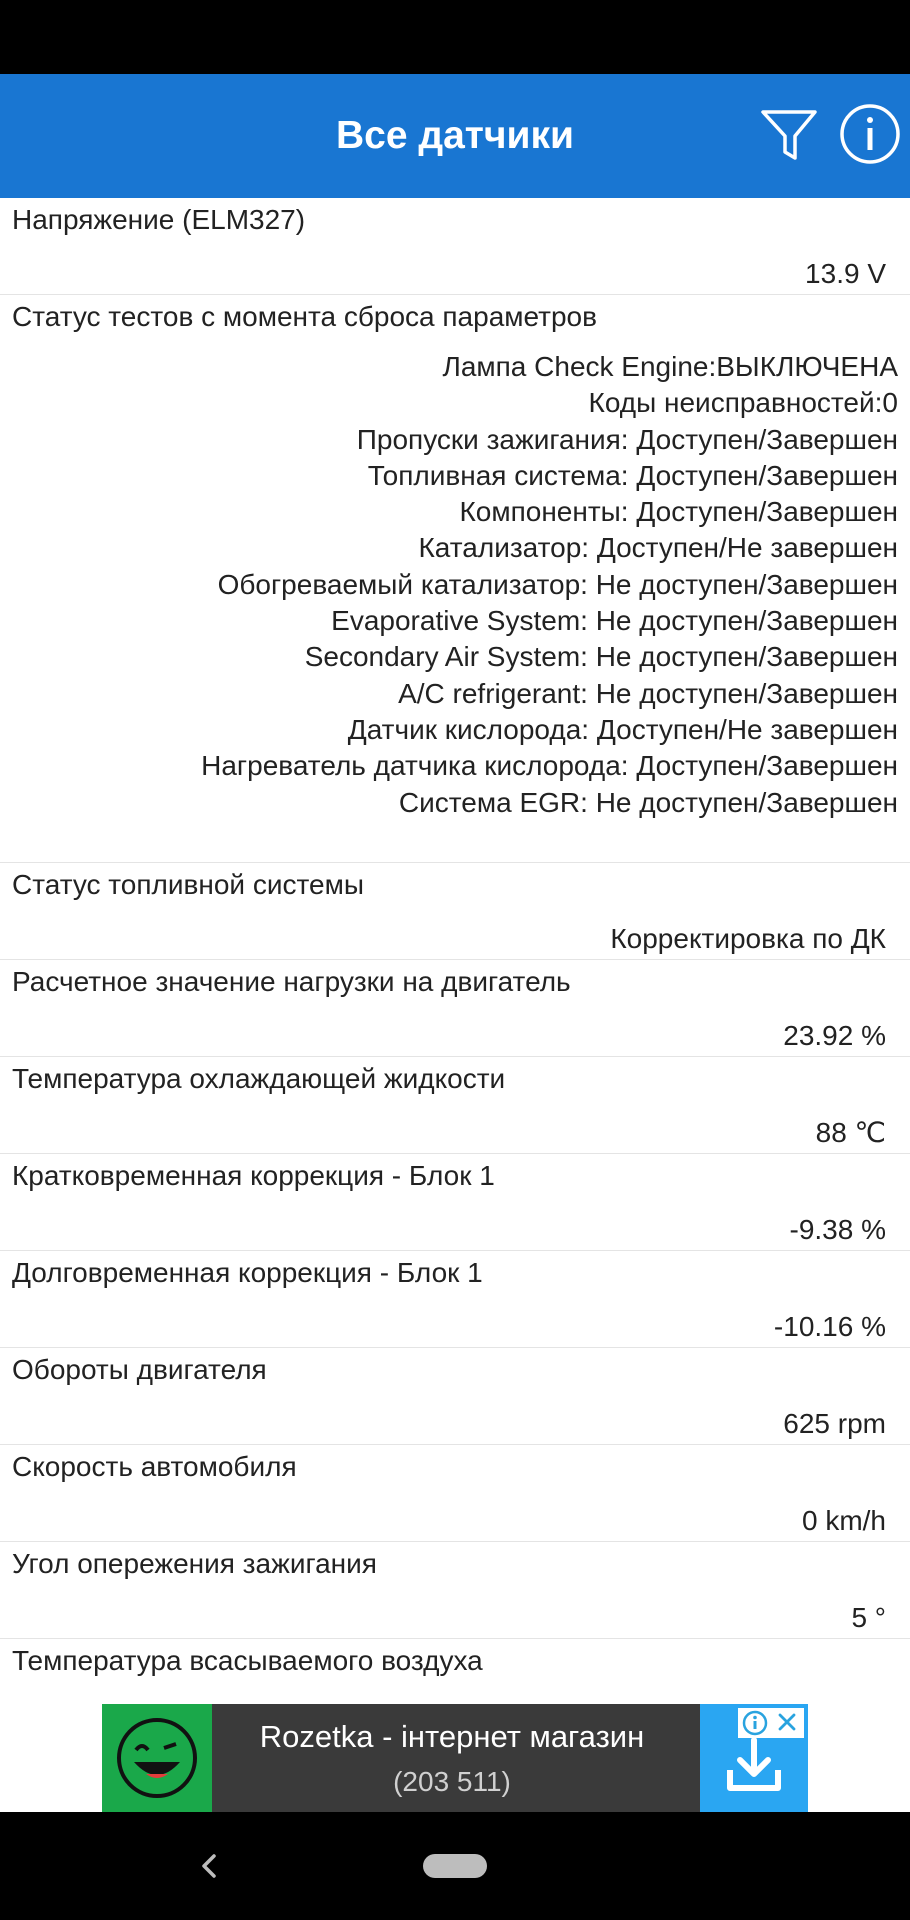 Image resolution: width=910 pixels, height=1920 pixels. I want to click on status-bar, so click(455, 37).